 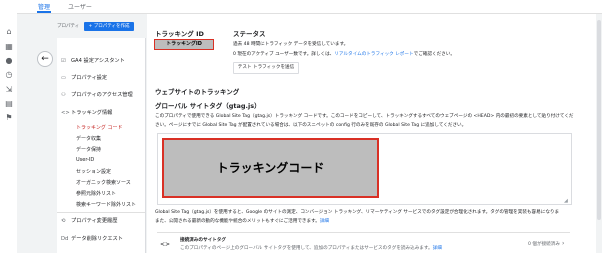 I want to click on nav-item-tracking-info: <>トラッキング情報, so click(x=86, y=112).